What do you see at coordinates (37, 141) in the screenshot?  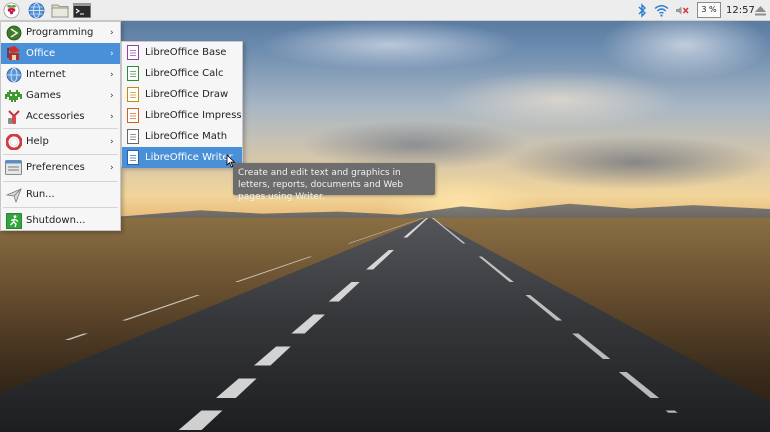 I see `menu-item-label: Help` at bounding box center [37, 141].